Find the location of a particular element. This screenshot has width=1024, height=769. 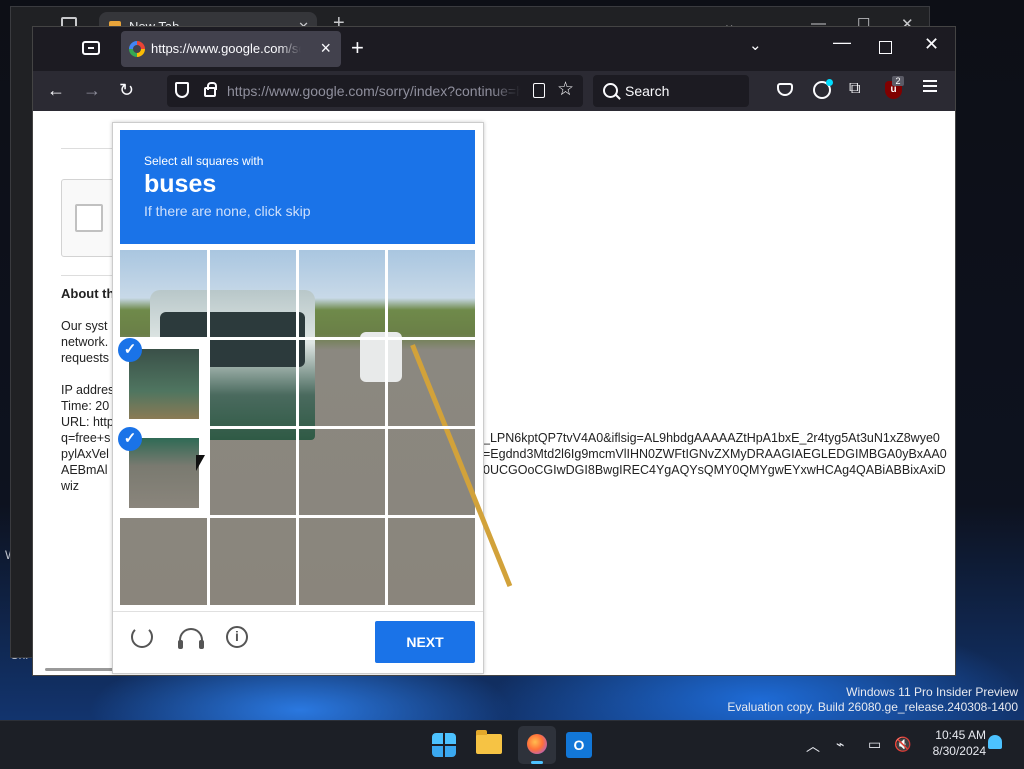

captcha-target-word: buses is located at coordinates (180, 184).